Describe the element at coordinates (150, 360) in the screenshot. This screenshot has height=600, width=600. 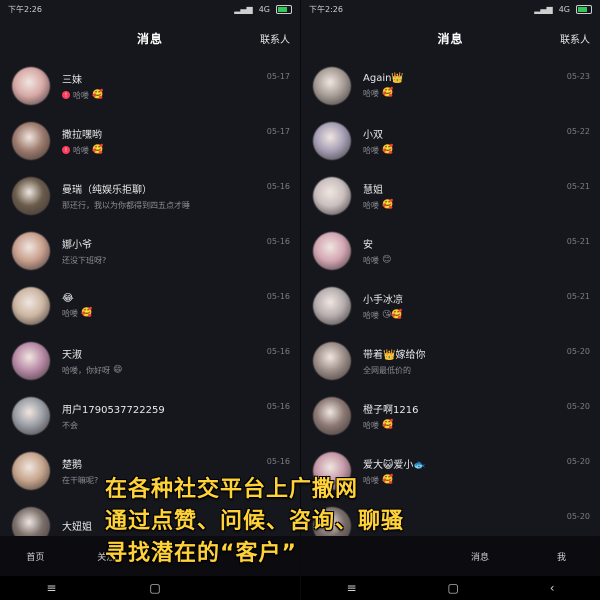
I see `chat-row: 天淑 哈喽，你好呀 😄 05-16` at that location.